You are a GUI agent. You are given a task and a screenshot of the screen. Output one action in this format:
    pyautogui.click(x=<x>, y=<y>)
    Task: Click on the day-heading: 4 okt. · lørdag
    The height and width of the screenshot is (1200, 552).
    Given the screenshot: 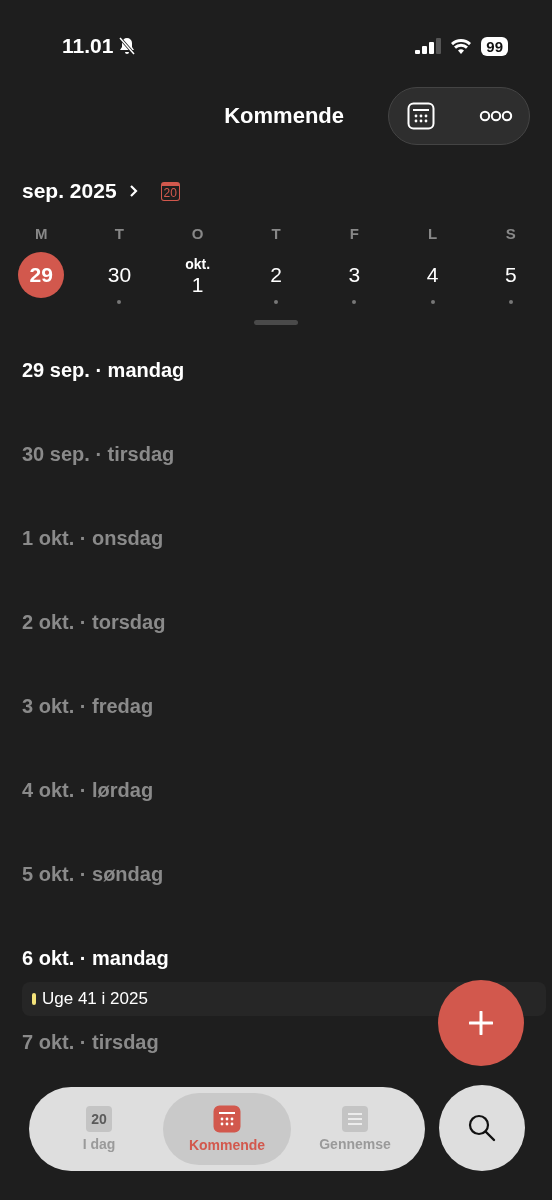 What is the action you would take?
    pyautogui.click(x=88, y=790)
    